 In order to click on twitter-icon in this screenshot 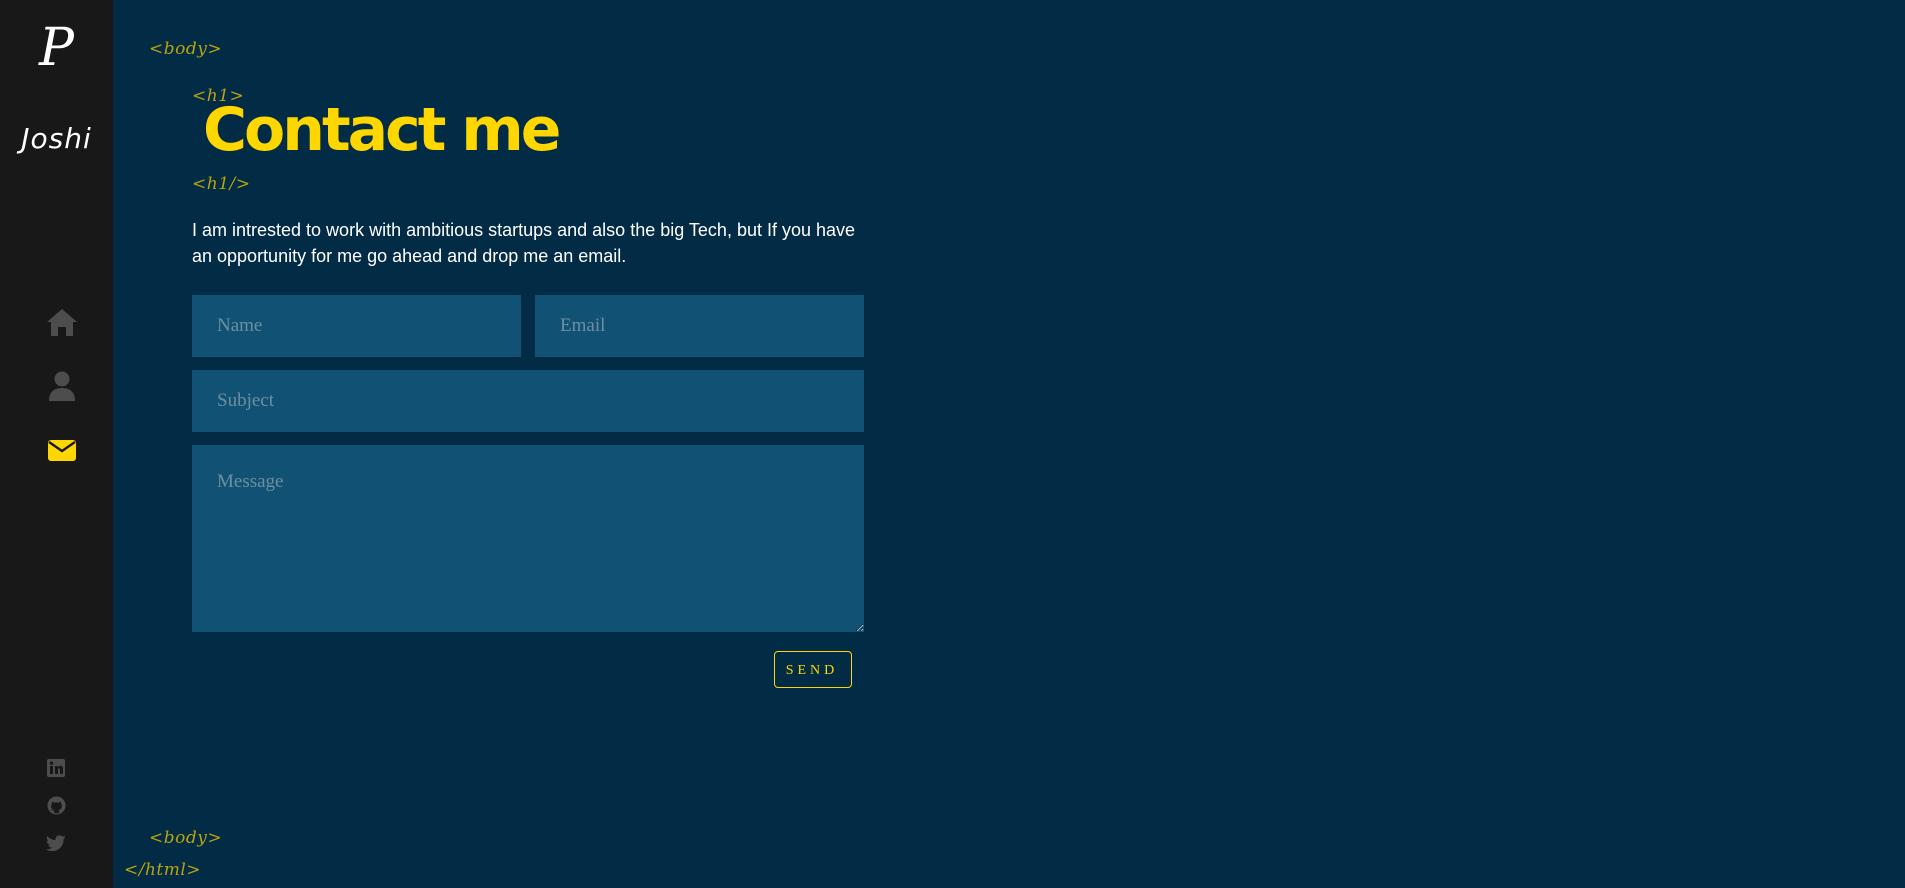, I will do `click(56, 846)`.